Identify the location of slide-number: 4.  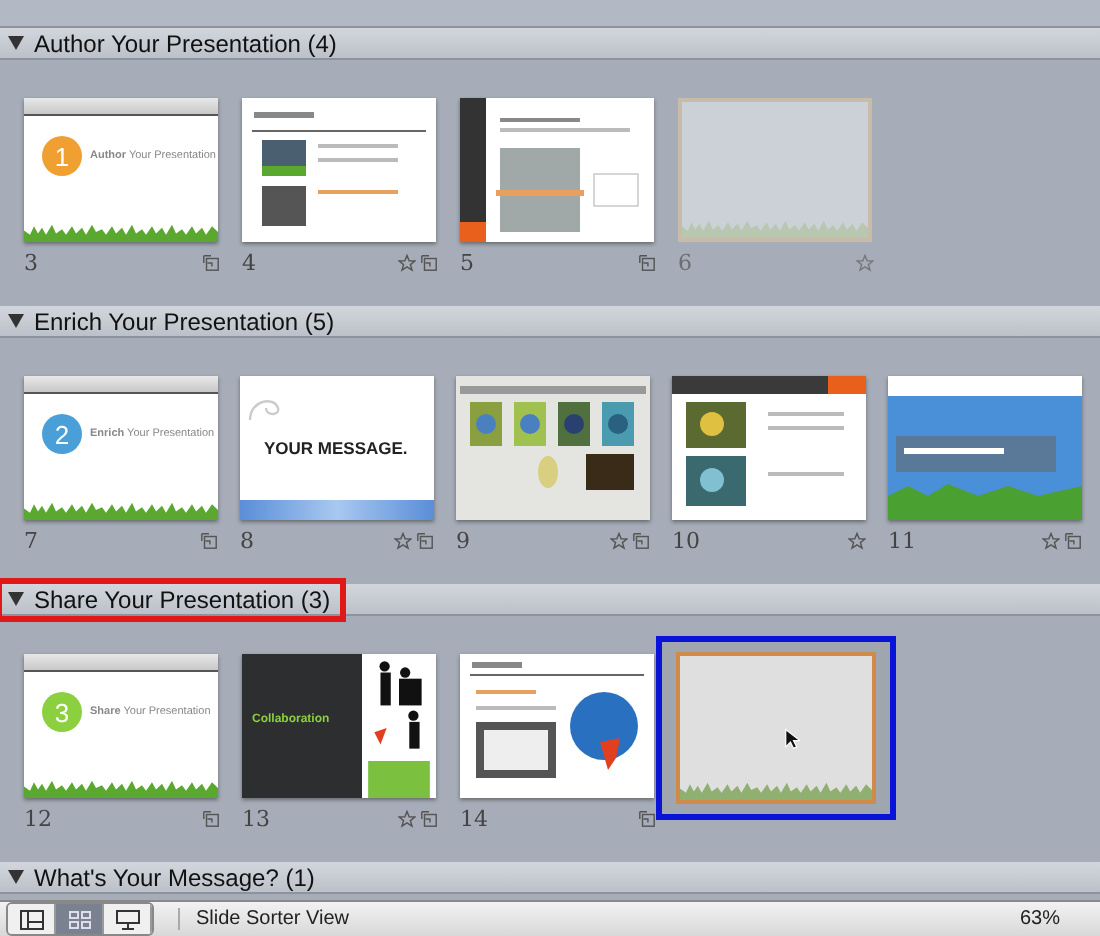
(249, 262).